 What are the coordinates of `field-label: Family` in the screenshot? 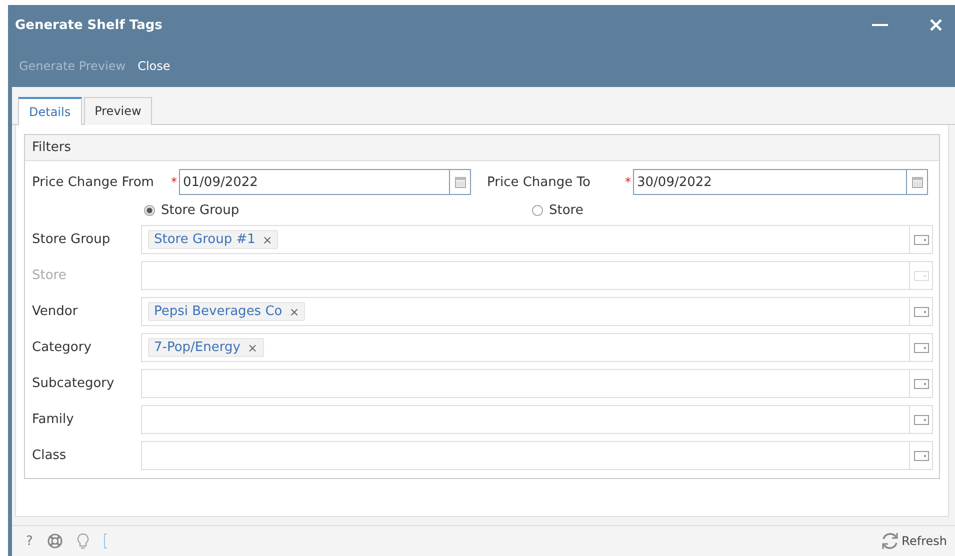 It's located at (53, 419).